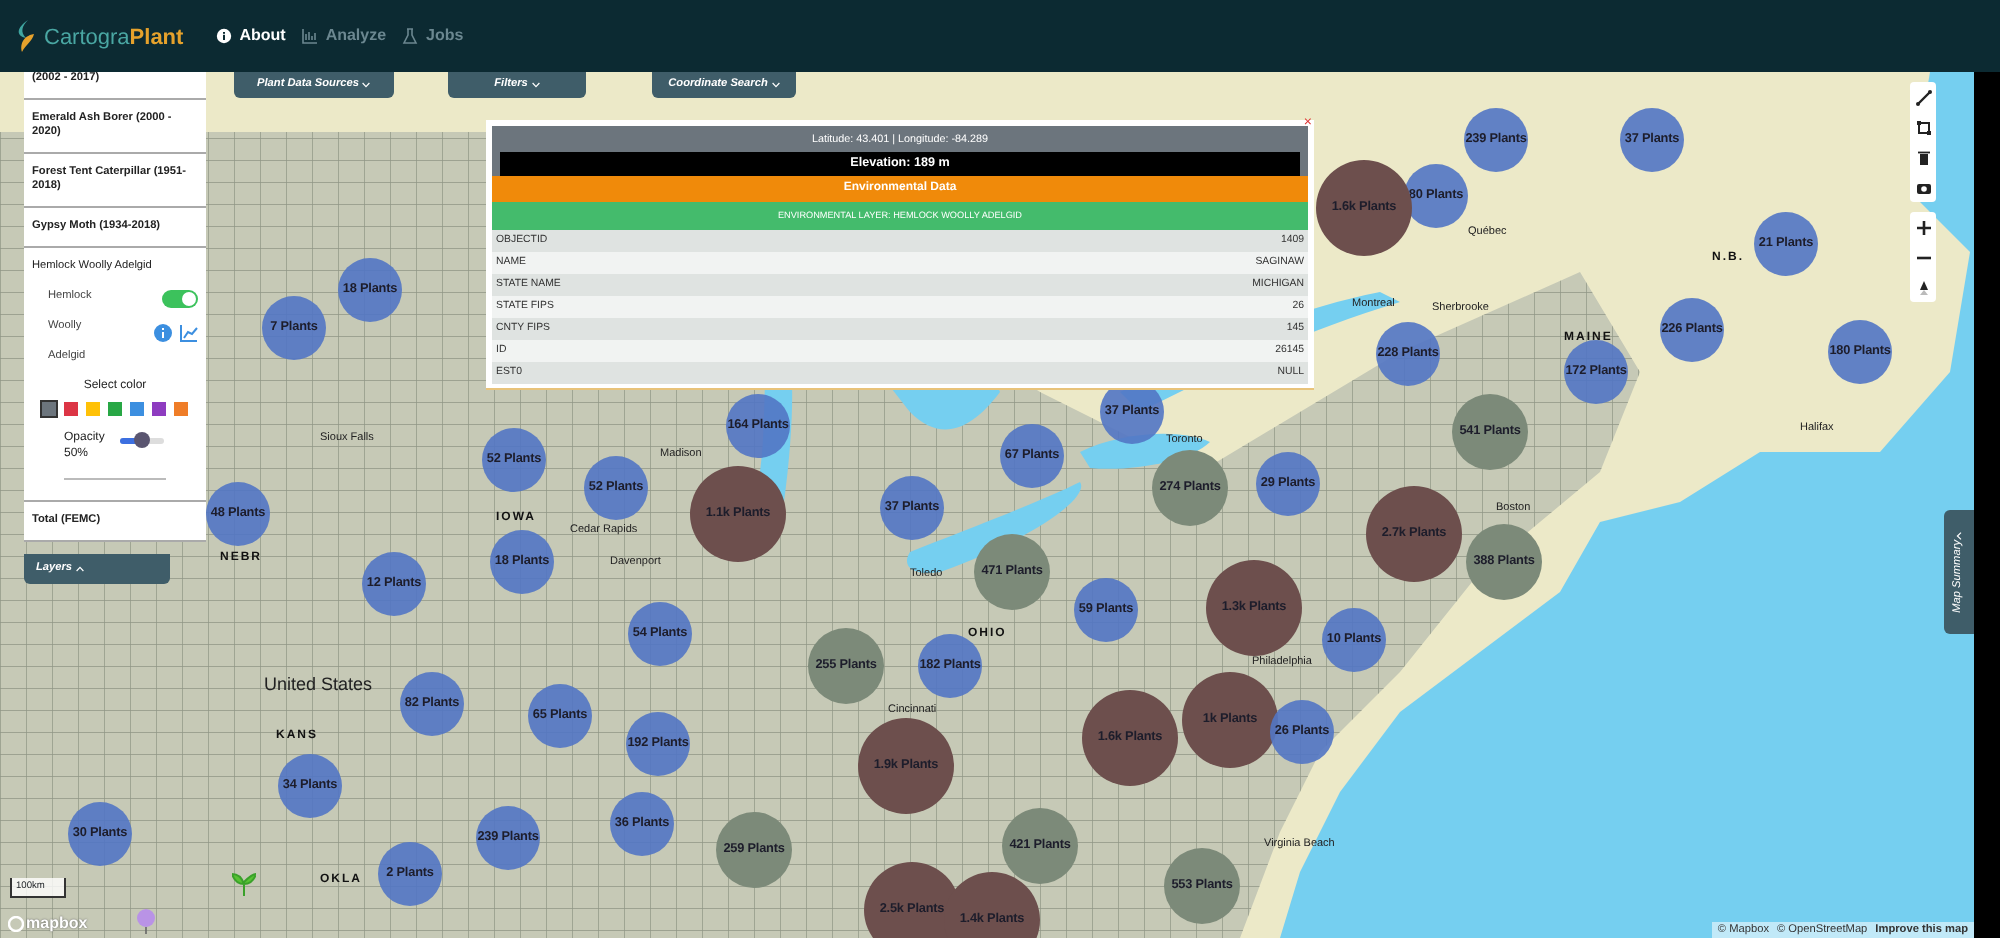 This screenshot has width=2000, height=938. What do you see at coordinates (1959, 535) in the screenshot?
I see `chevron-icon` at bounding box center [1959, 535].